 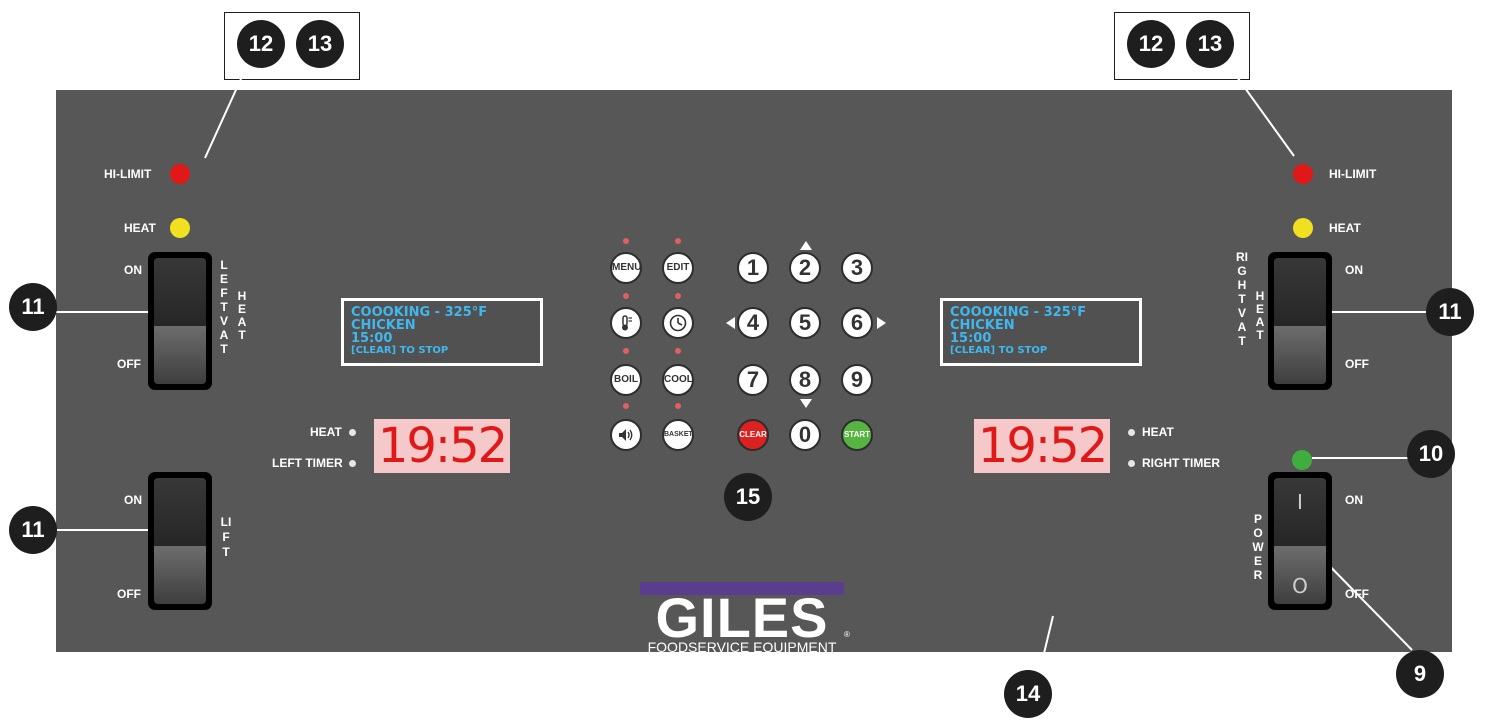 What do you see at coordinates (999, 350) in the screenshot?
I see `right-lcd-line4: [CLEAR] TO STOP` at bounding box center [999, 350].